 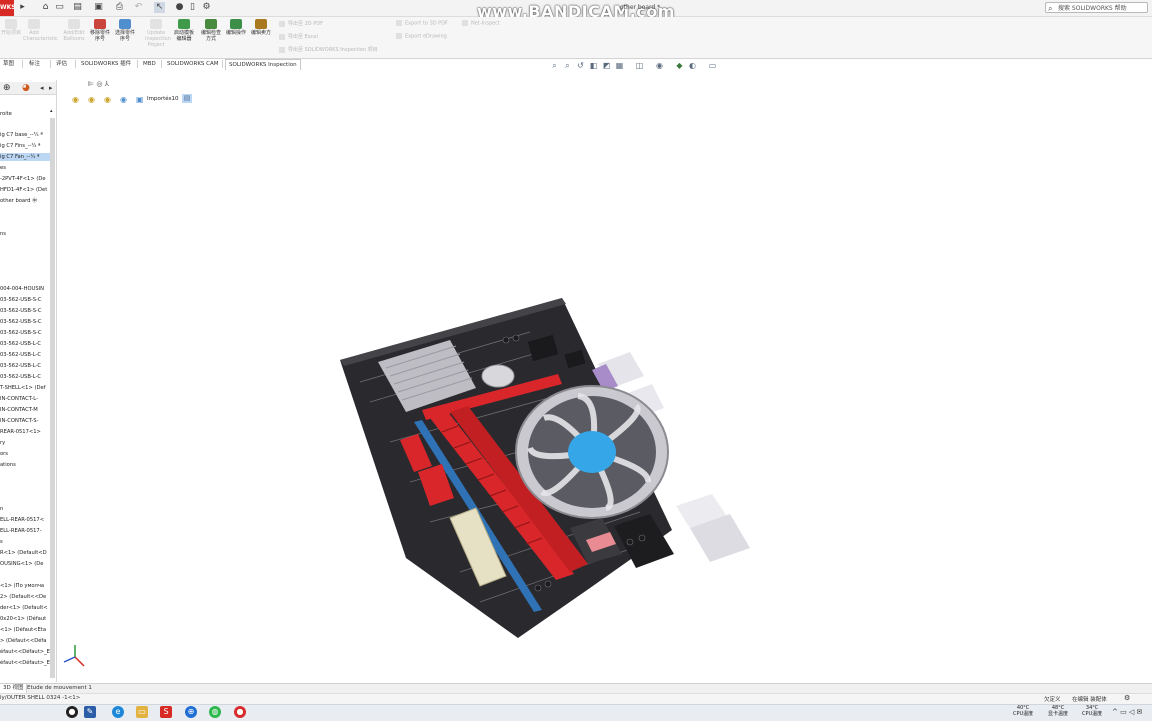 I want to click on tab-annotation: 标注, so click(x=34, y=64).